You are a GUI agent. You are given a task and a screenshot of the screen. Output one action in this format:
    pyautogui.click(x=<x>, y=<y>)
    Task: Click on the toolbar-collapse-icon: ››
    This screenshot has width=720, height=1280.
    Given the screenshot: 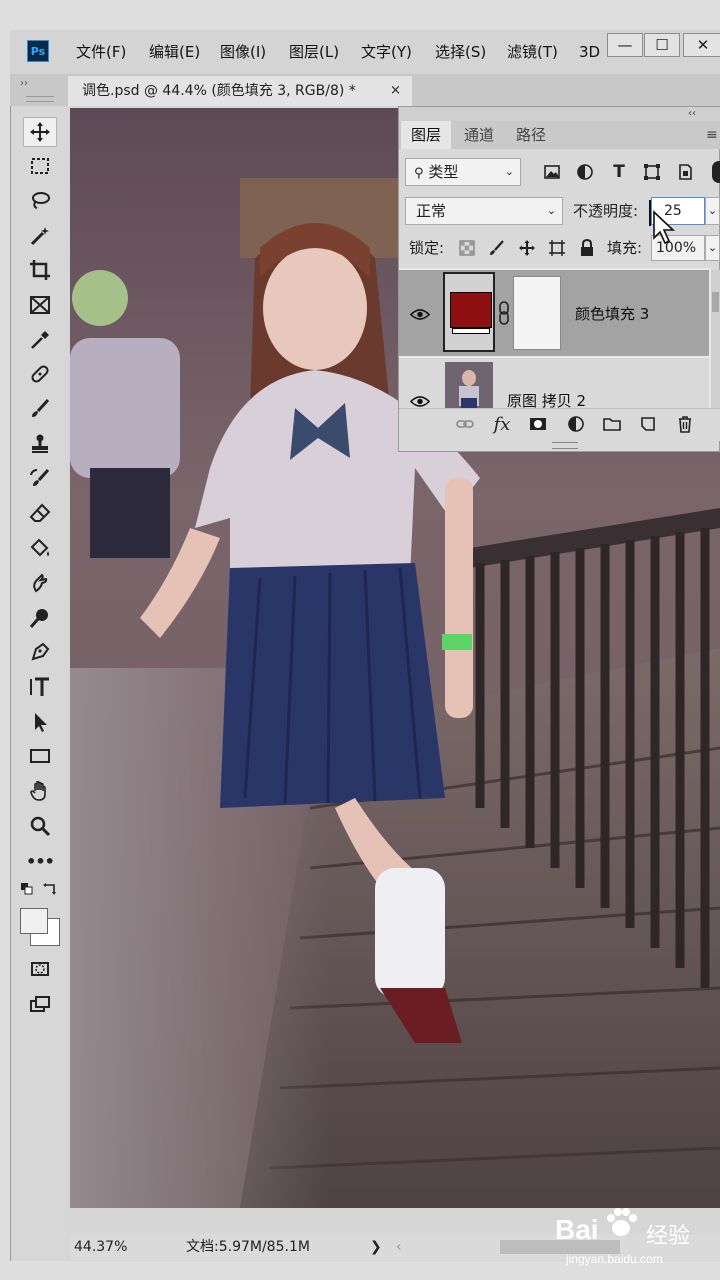 What is the action you would take?
    pyautogui.click(x=24, y=83)
    